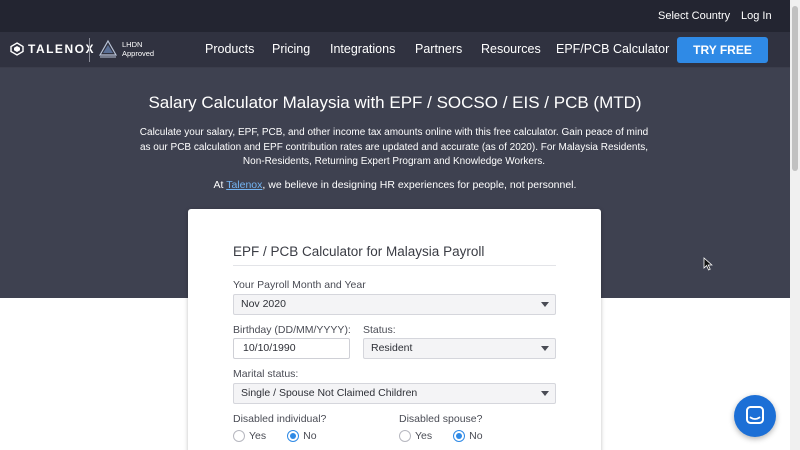 This screenshot has height=450, width=800. I want to click on payroll-month-select: Nov 2020, so click(394, 304).